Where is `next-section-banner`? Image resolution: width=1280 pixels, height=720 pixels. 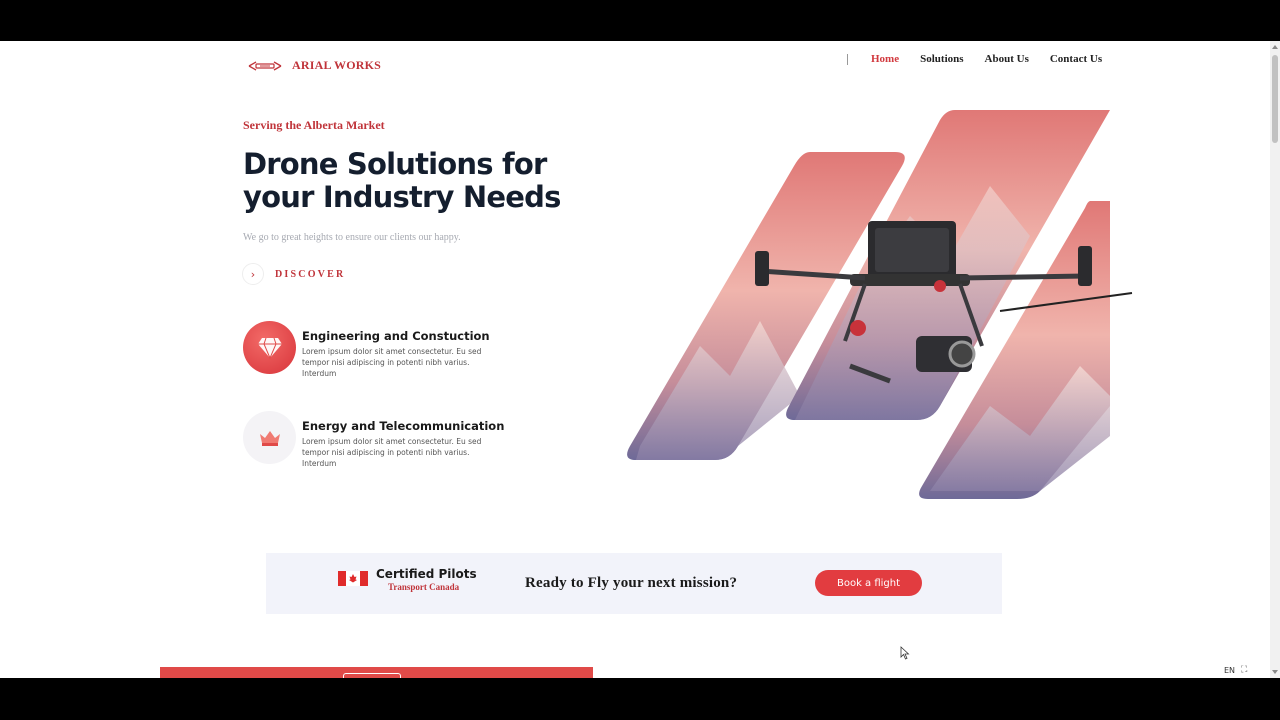 next-section-banner is located at coordinates (376, 672).